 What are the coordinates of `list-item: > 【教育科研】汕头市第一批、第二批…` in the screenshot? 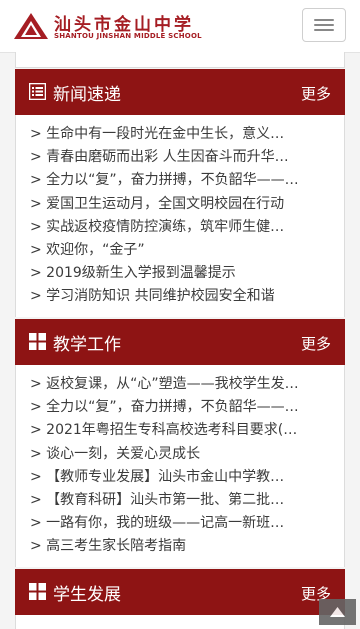 It's located at (180, 500).